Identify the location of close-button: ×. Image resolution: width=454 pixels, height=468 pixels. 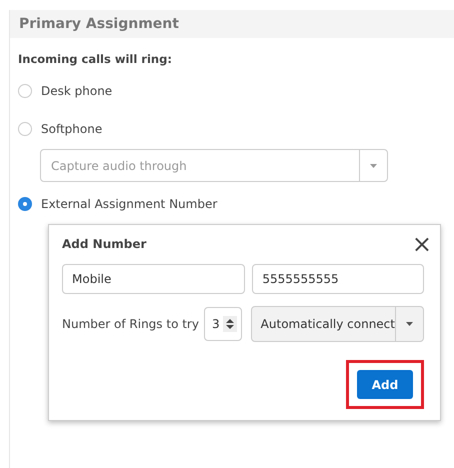
(422, 244).